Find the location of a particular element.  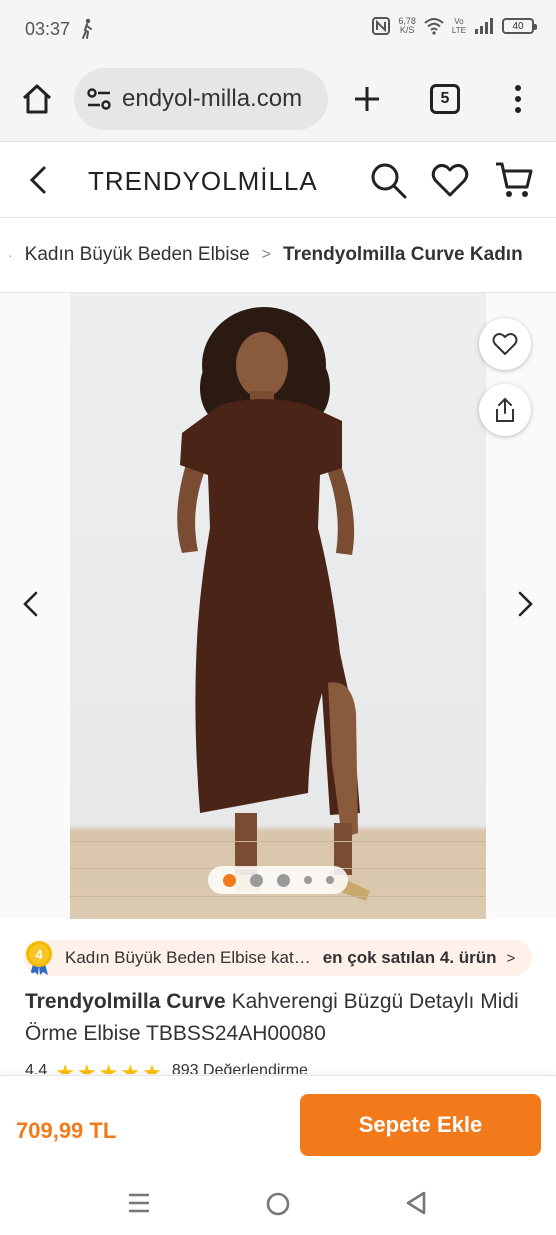

volte-bottom: LTE is located at coordinates (458, 30).